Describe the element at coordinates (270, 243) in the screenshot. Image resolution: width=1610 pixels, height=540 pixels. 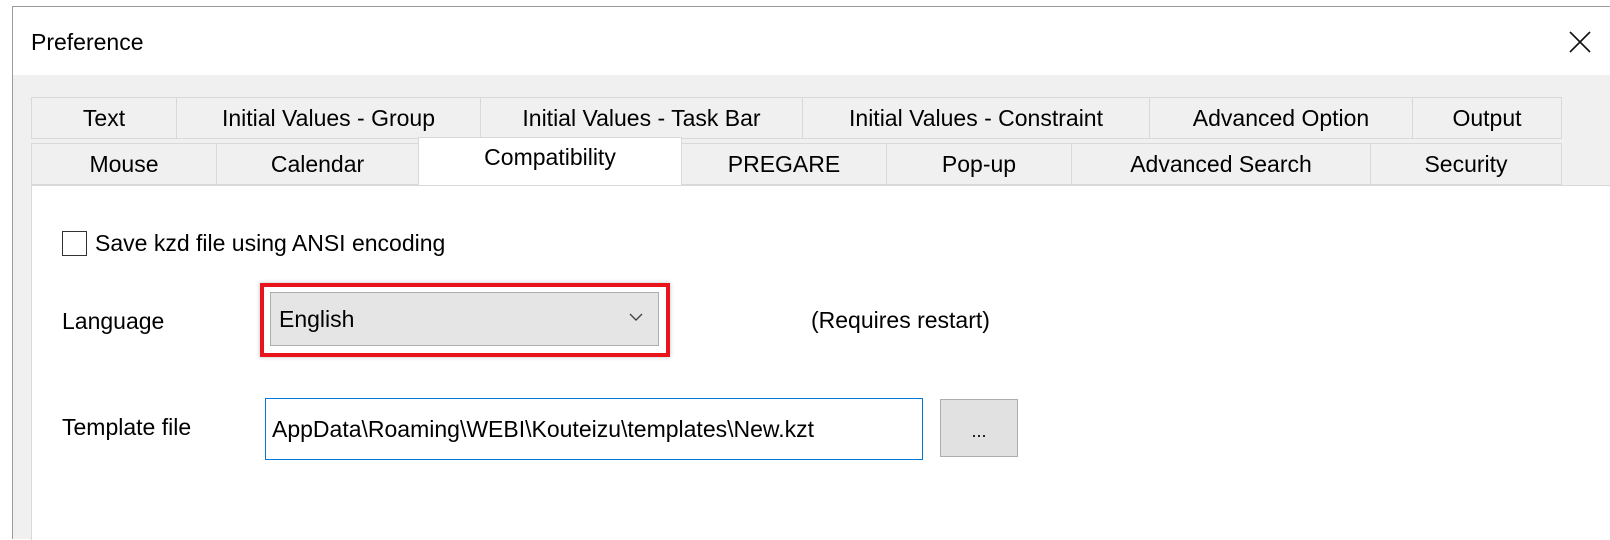
I see `ansi-encoding-label: Save kzd file using ANSI encoding` at that location.